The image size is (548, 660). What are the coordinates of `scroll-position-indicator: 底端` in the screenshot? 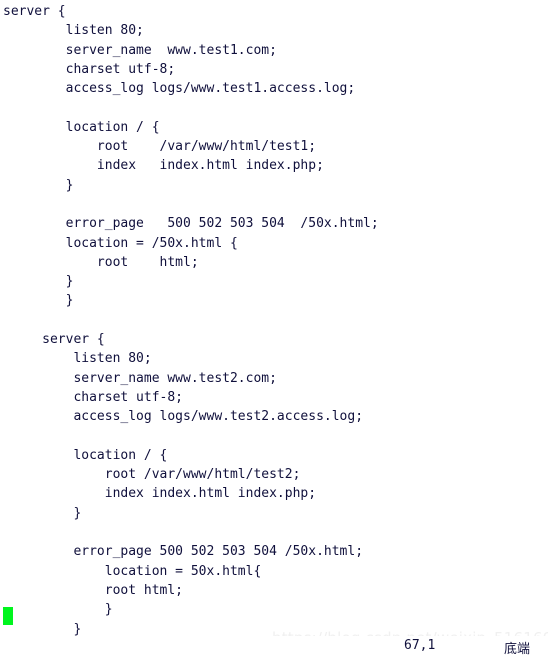 It's located at (517, 649).